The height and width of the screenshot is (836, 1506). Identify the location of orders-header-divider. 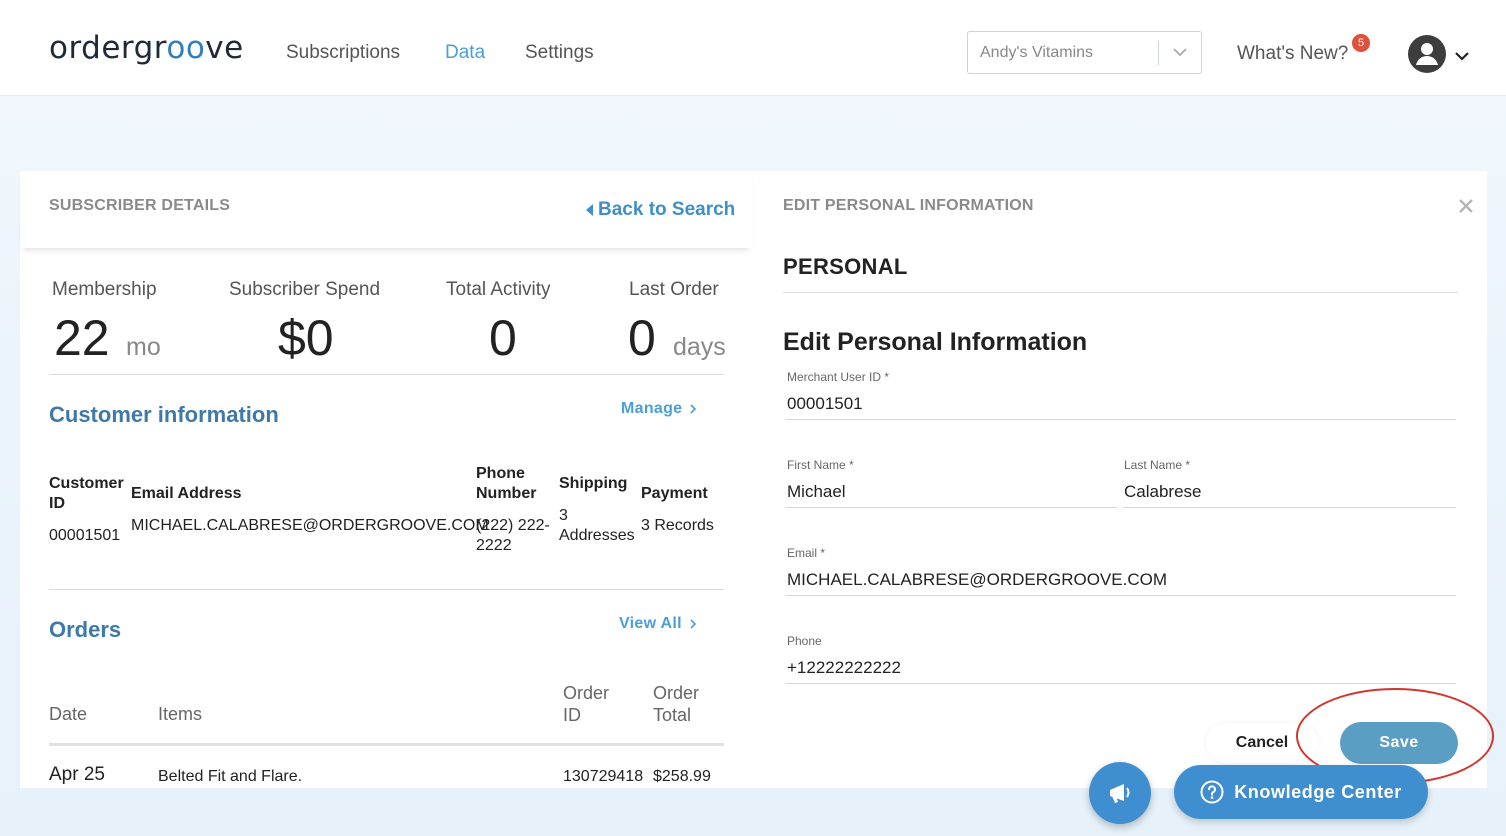
(386, 744).